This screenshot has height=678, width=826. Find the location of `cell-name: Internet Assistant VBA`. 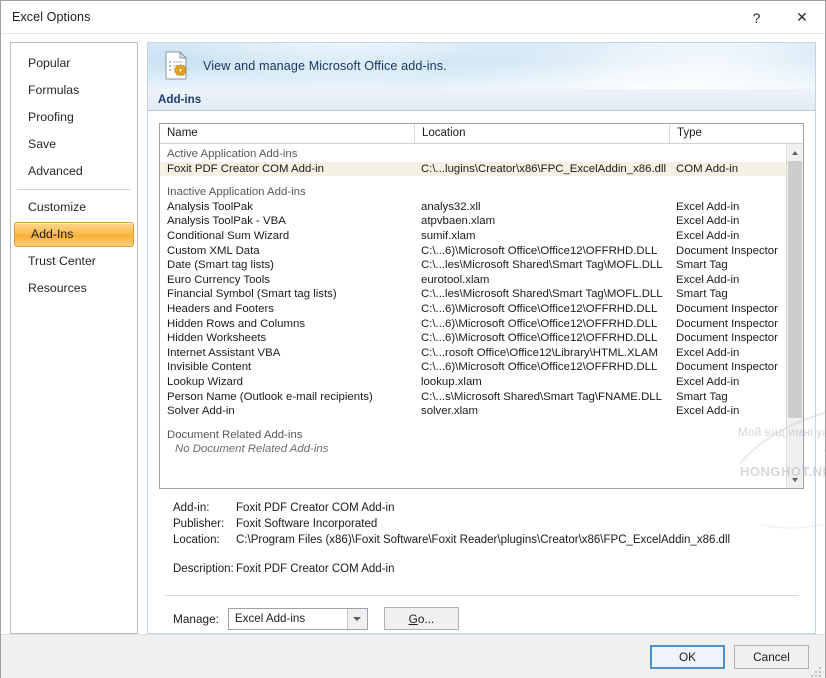

cell-name: Internet Assistant VBA is located at coordinates (224, 352).